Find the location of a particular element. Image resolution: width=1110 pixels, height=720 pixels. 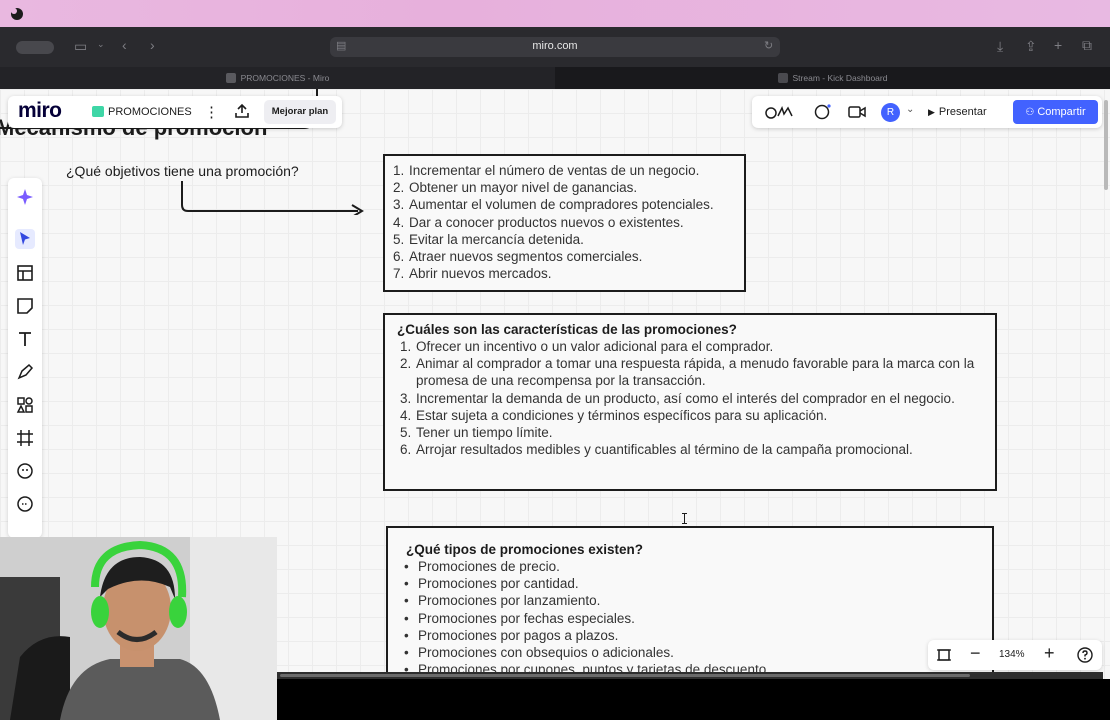

present-button: ▶ Presentar is located at coordinates (968, 112).